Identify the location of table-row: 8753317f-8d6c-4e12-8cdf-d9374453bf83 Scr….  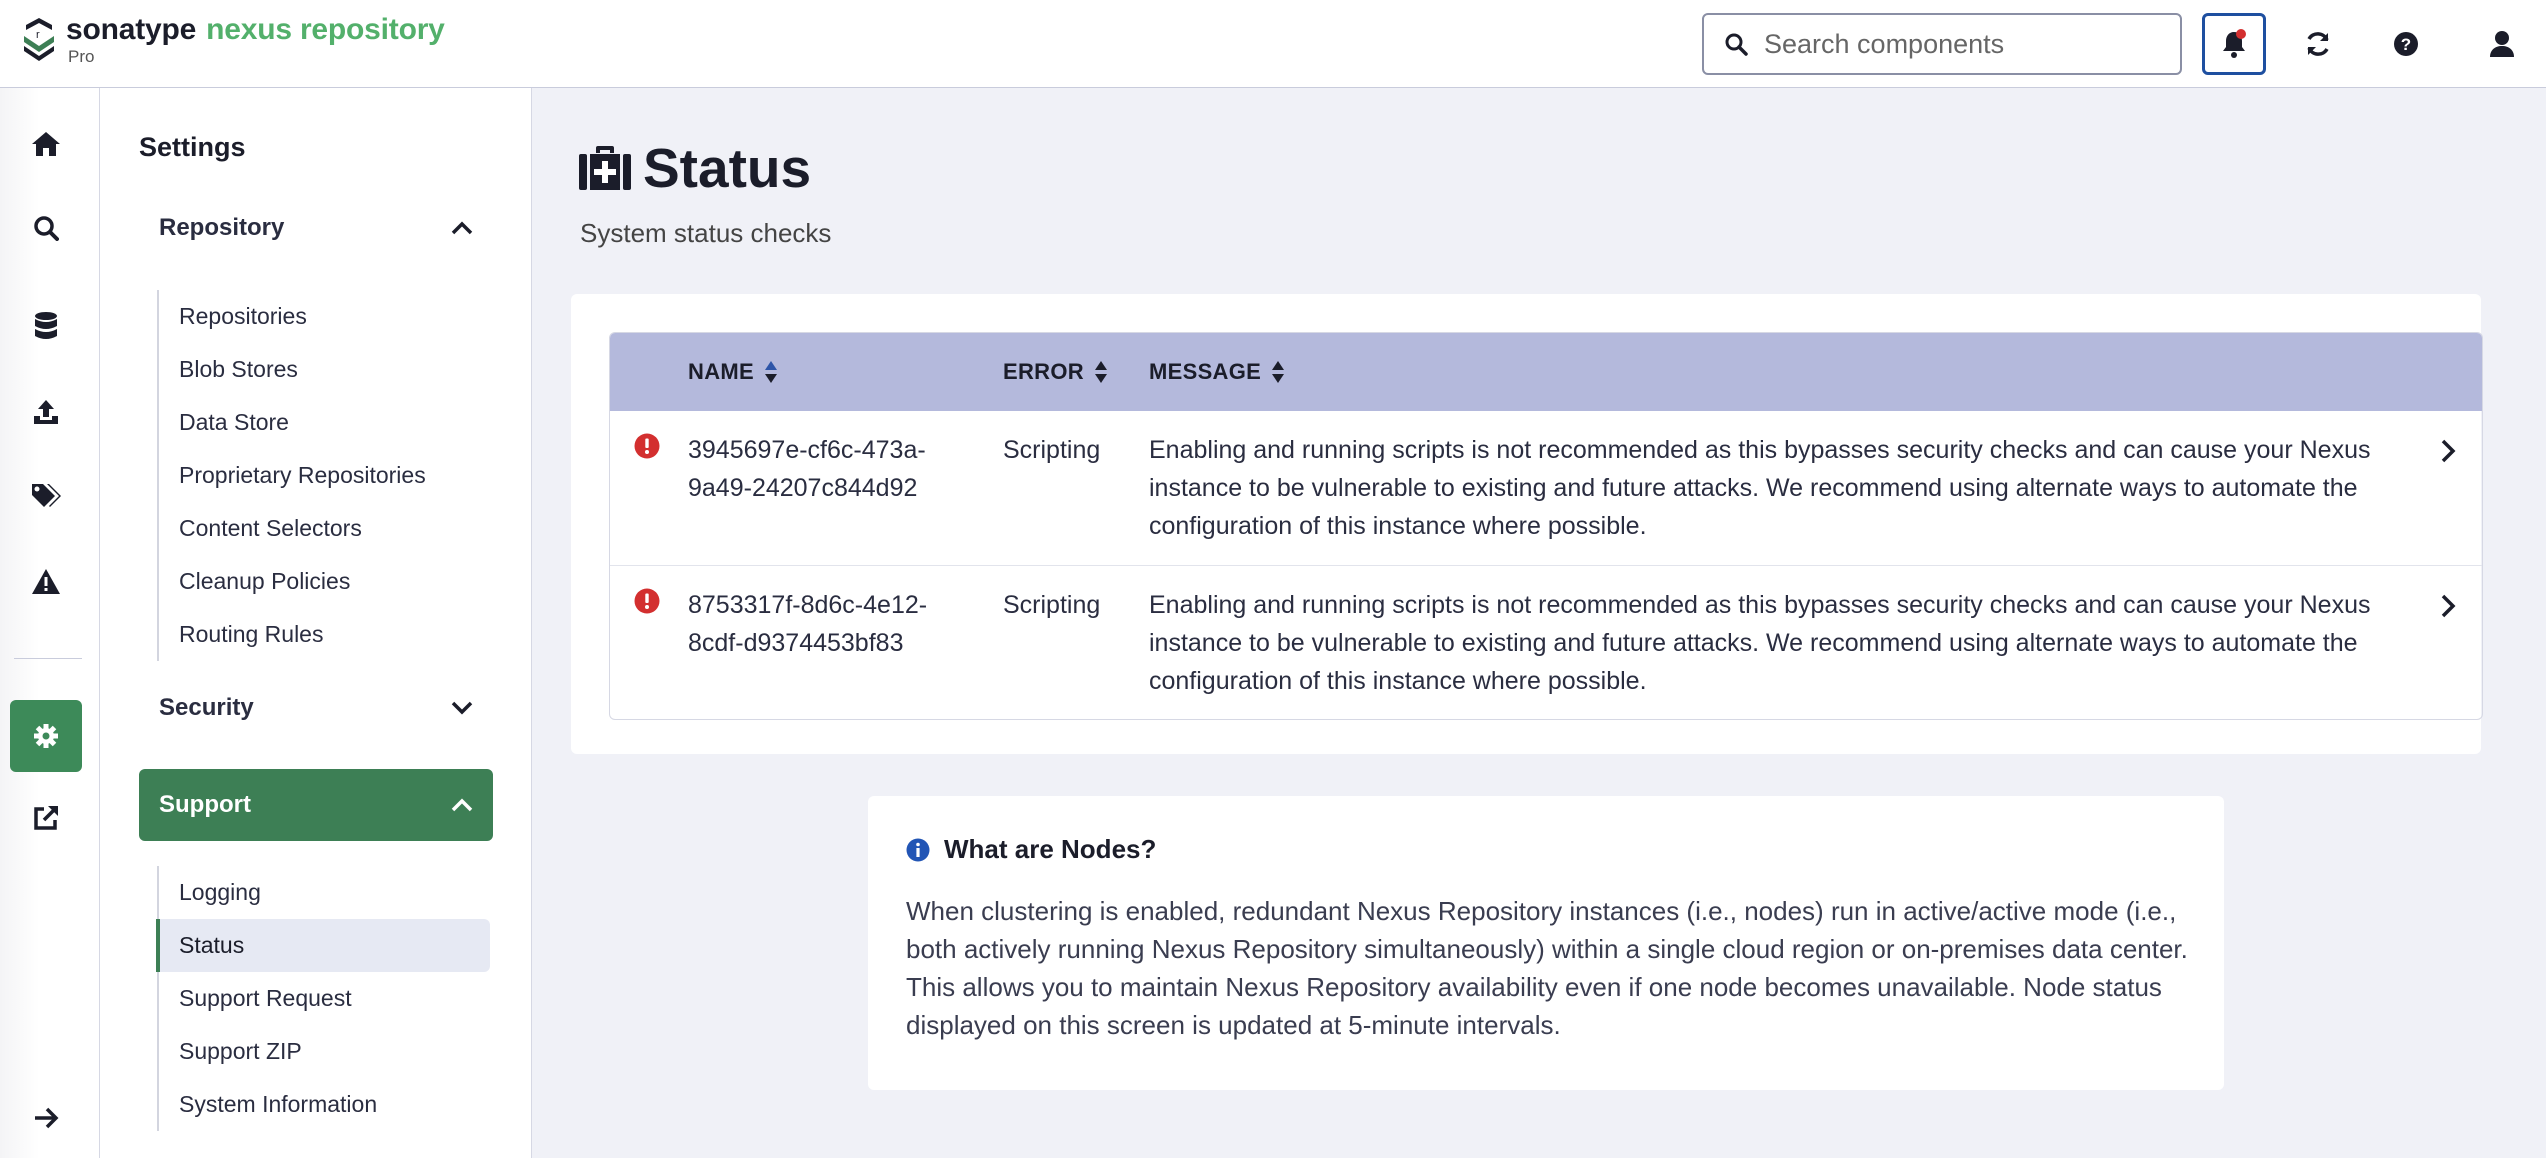
(1546, 642).